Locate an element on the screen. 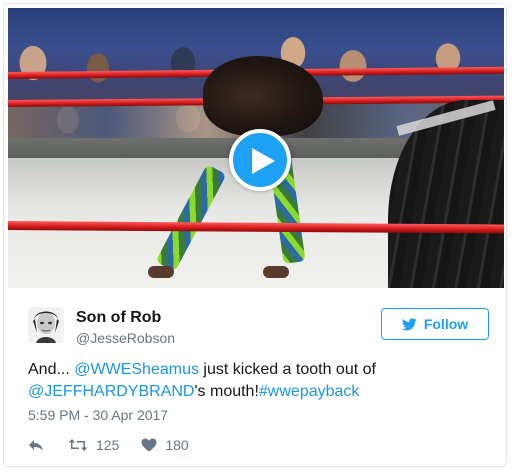 The height and width of the screenshot is (471, 512). bird-icon is located at coordinates (409, 323).